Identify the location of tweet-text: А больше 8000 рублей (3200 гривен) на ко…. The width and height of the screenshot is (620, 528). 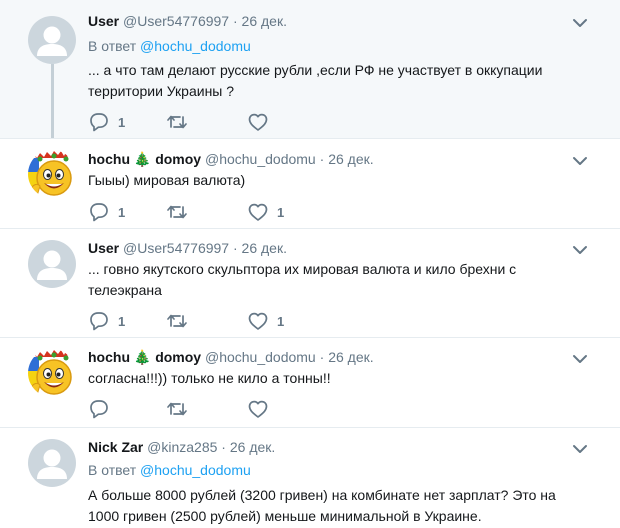
(322, 505).